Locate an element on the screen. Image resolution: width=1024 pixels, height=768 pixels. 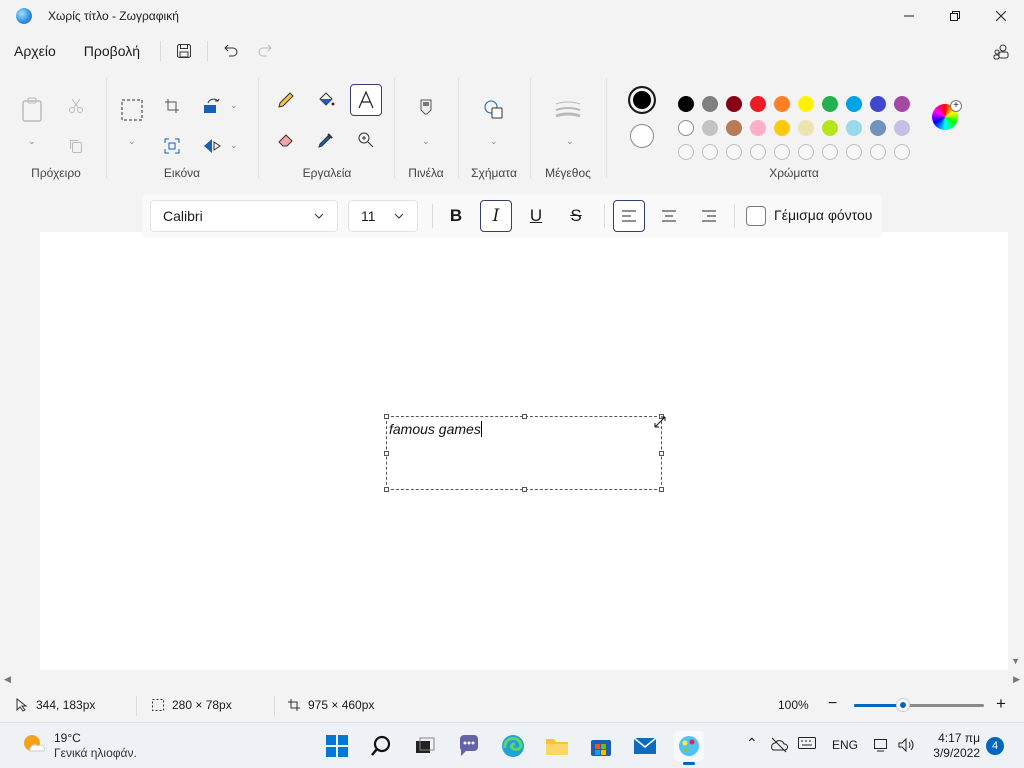
onedrive-offline-icon is located at coordinates (779, 745).